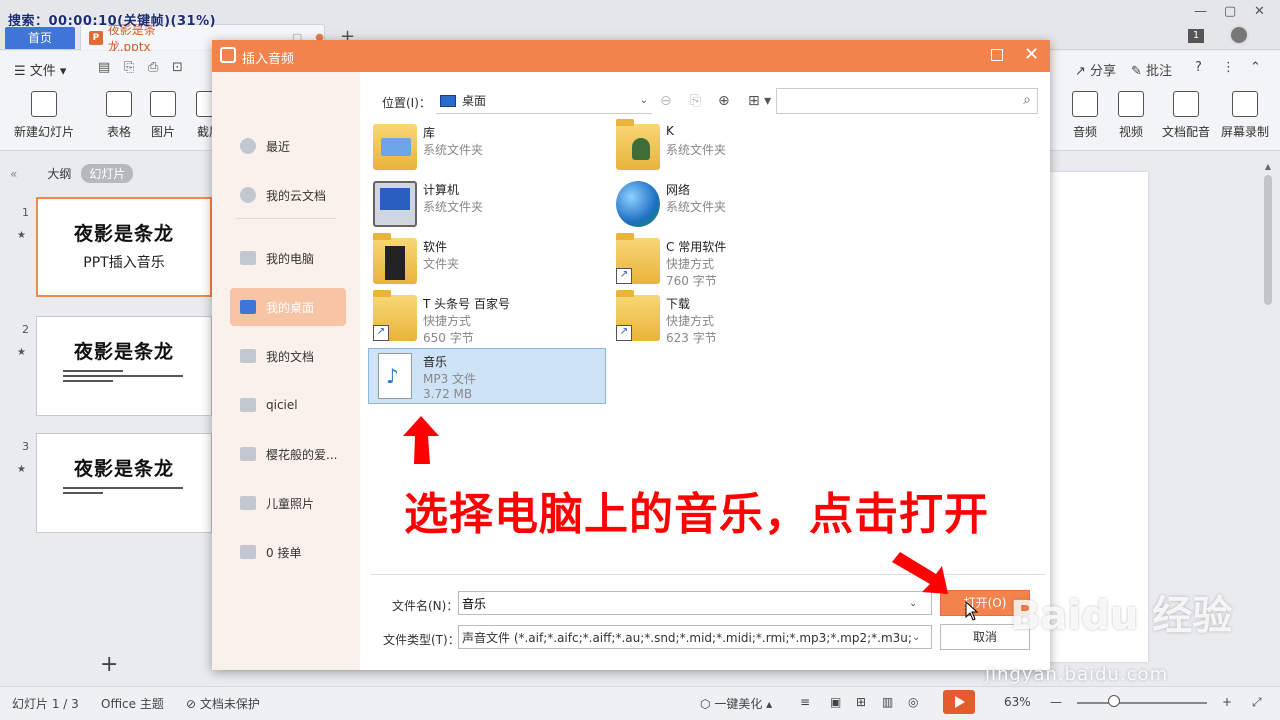  I want to click on zoom-slider-handle, so click(1114, 701).